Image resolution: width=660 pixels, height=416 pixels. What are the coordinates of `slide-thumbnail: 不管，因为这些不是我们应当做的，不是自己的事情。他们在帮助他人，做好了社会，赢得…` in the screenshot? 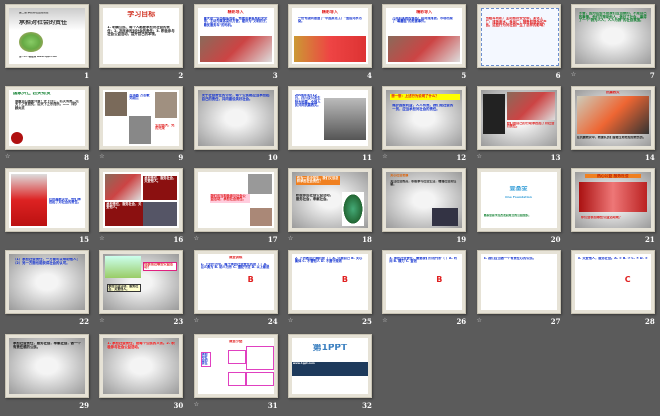 It's located at (614, 45).